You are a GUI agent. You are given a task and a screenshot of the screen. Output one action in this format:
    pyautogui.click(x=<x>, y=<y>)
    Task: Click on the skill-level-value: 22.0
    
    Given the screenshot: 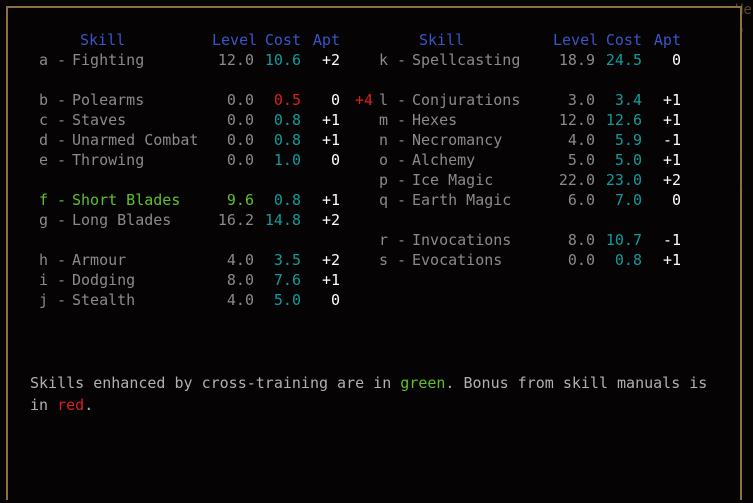 What is the action you would take?
    pyautogui.click(x=576, y=180)
    